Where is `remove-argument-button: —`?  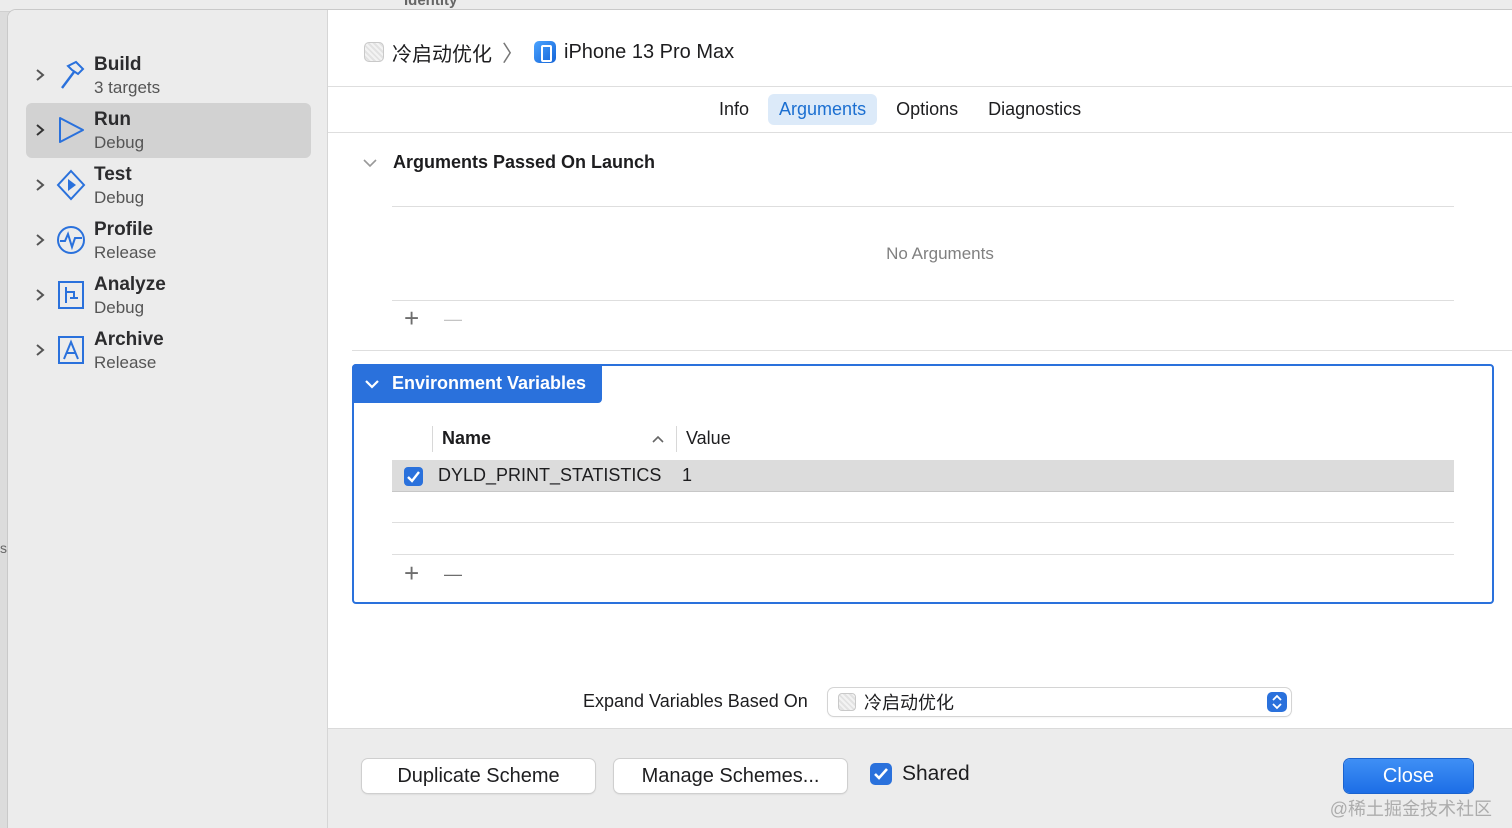
remove-argument-button: — is located at coordinates (453, 319).